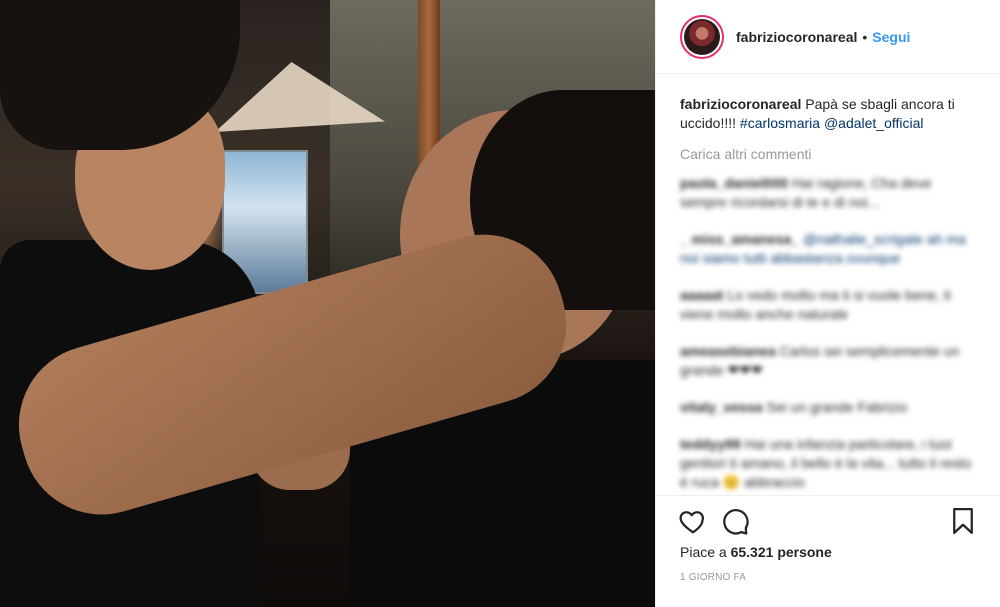 Image resolution: width=1000 pixels, height=607 pixels. Describe the element at coordinates (874, 123) in the screenshot. I see `caption-mention: @adalet_official` at that location.